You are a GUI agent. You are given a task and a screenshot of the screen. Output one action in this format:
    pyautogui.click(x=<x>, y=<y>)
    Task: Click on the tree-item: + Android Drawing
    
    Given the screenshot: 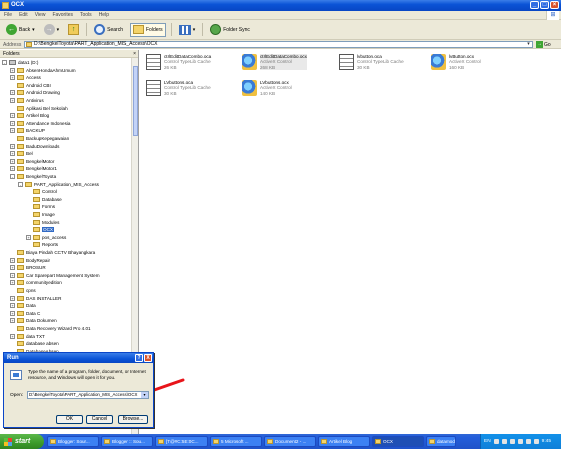 What is the action you would take?
    pyautogui.click(x=35, y=92)
    